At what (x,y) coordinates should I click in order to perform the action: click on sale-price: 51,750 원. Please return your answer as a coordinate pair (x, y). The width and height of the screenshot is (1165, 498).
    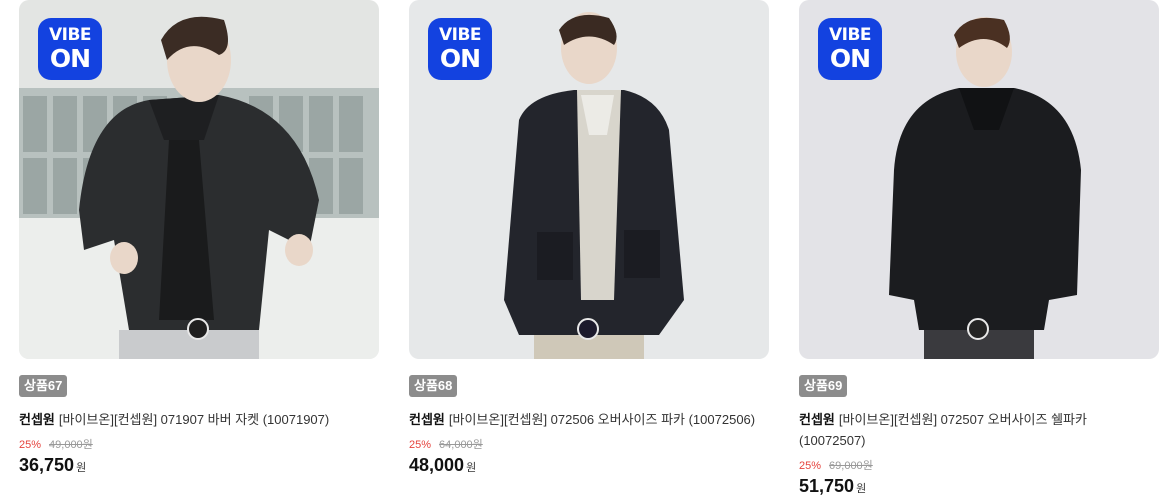
    Looking at the image, I should click on (832, 486).